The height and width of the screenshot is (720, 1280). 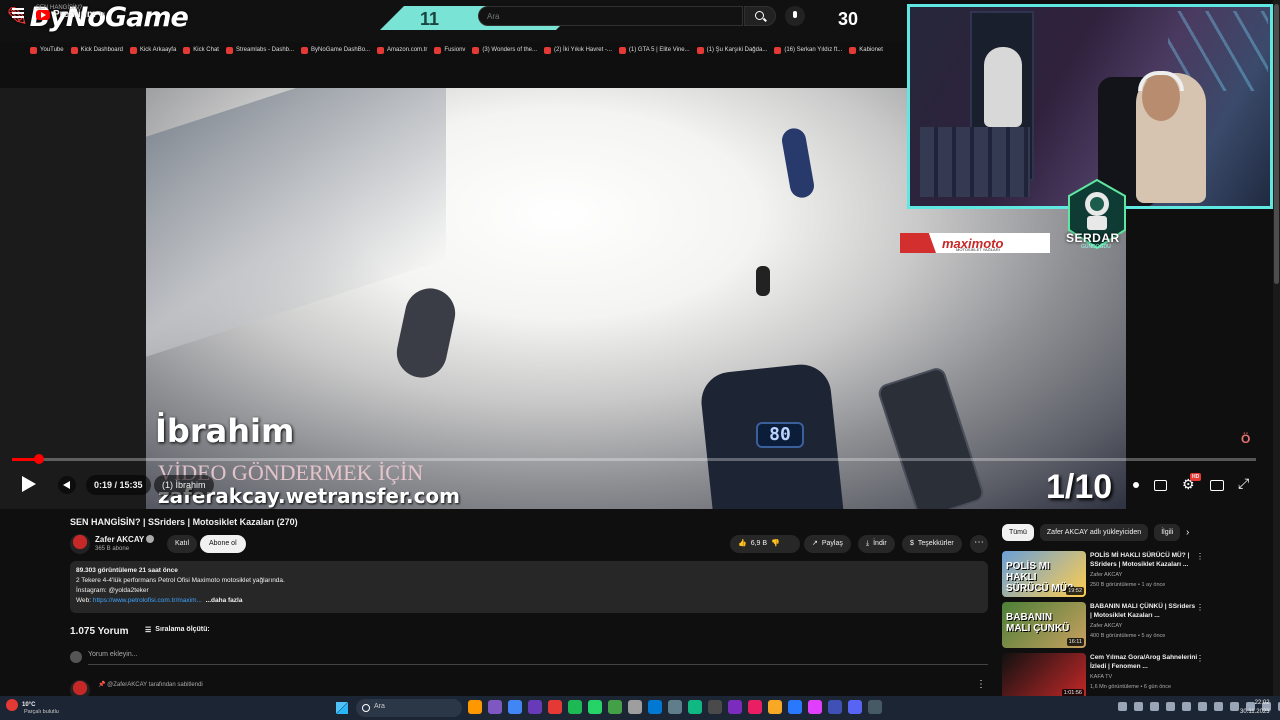 What do you see at coordinates (96, 50) in the screenshot?
I see `bookmark-item: Kick Dashboard` at bounding box center [96, 50].